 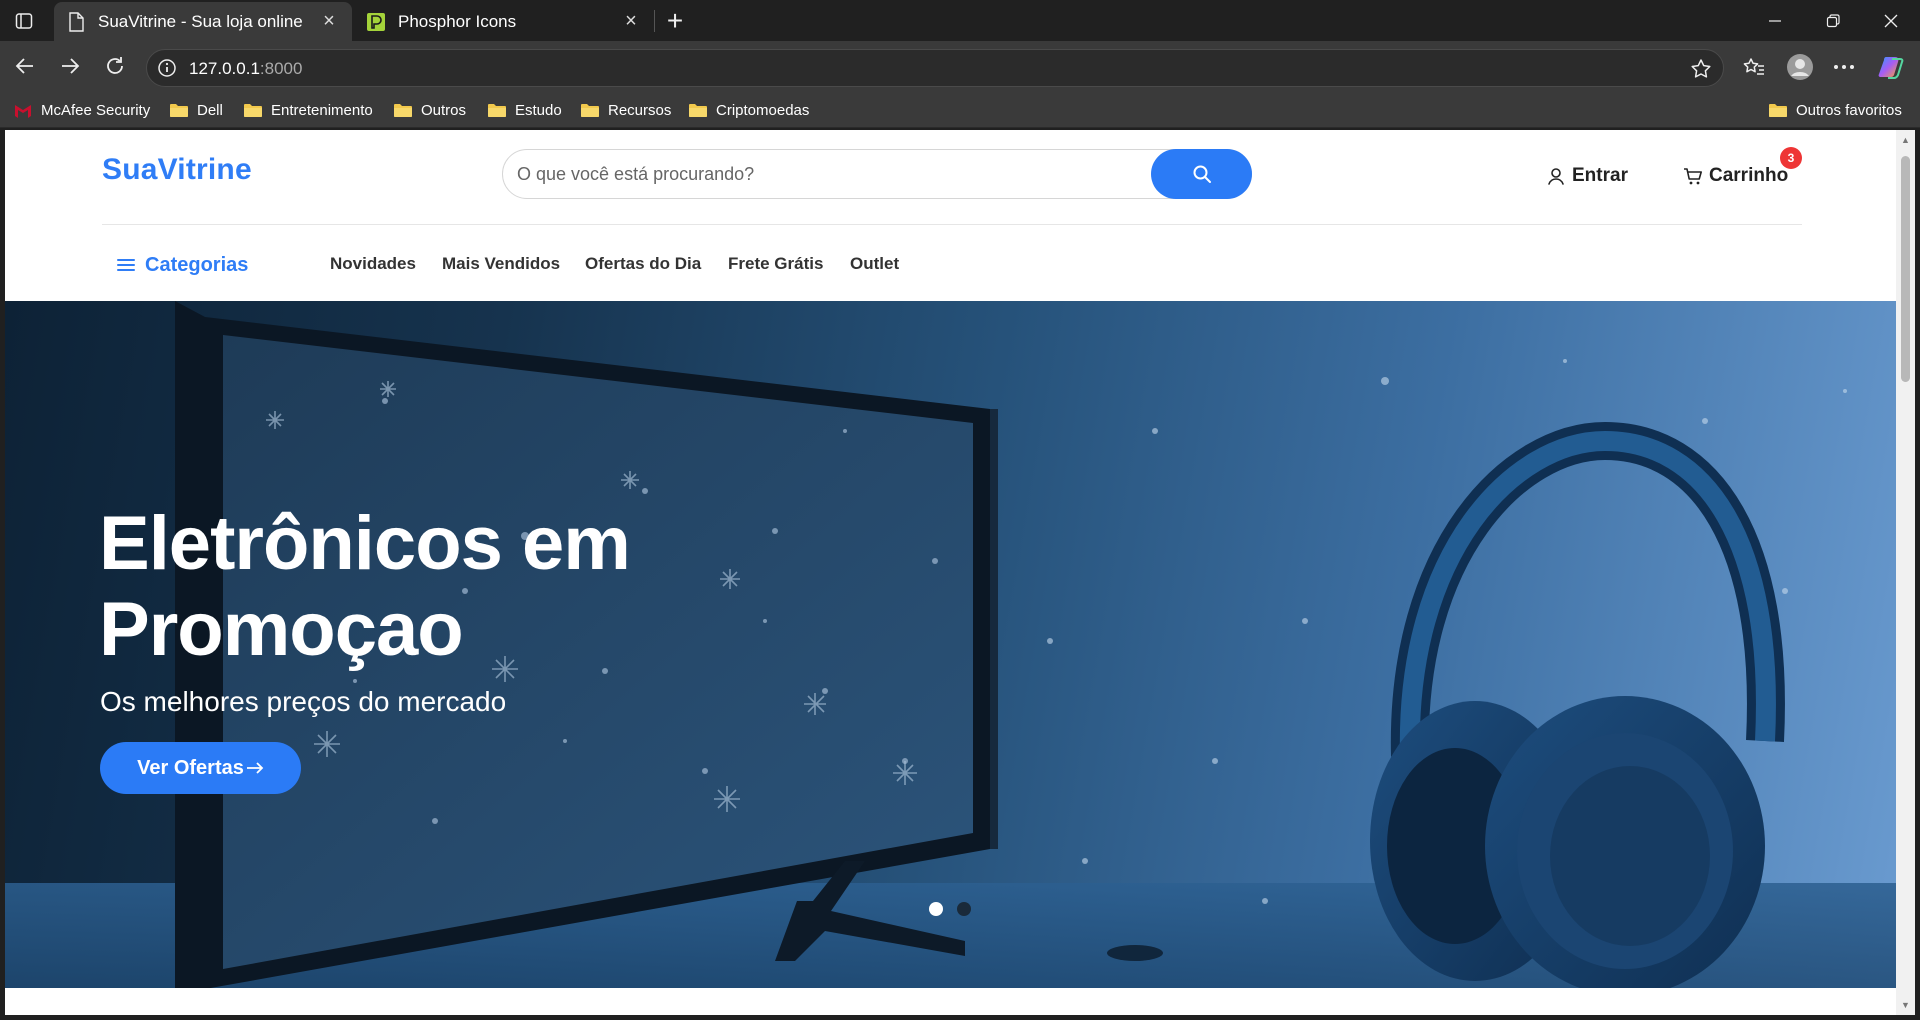 What do you see at coordinates (365, 543) in the screenshot?
I see `hero-title-line-1: Eletrônicos em` at bounding box center [365, 543].